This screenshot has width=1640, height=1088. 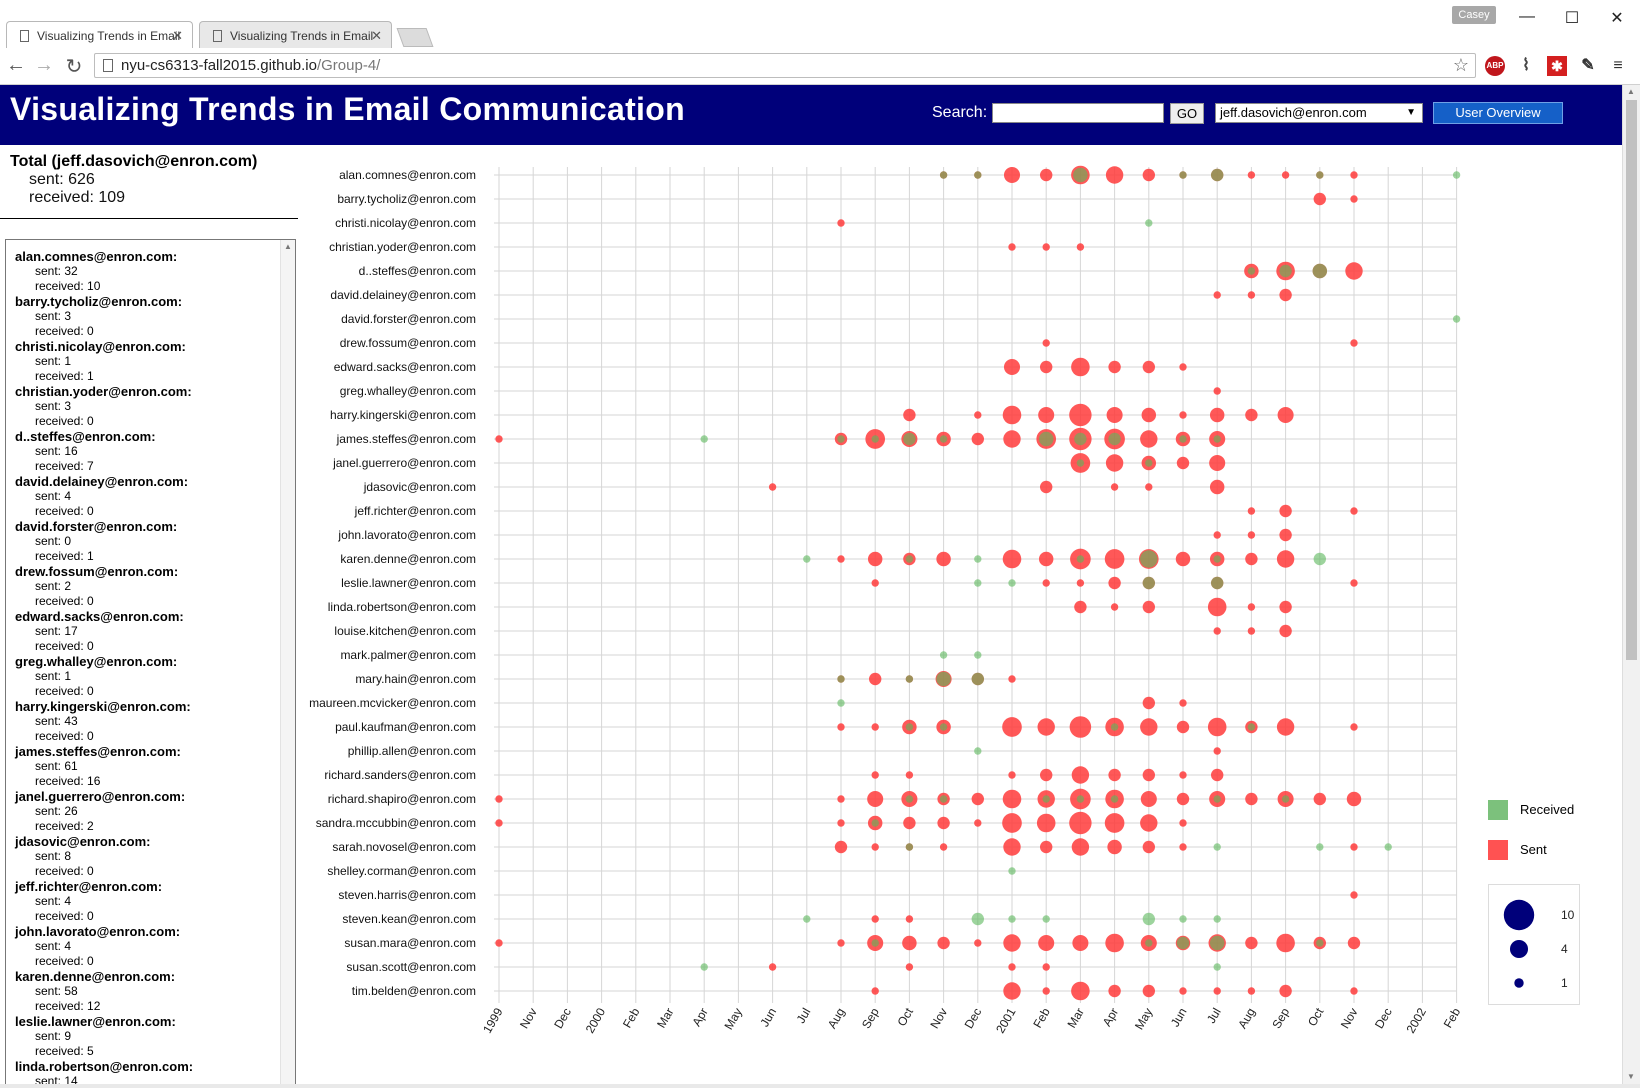 What do you see at coordinates (1631, 380) in the screenshot?
I see `scrollbar-thumb` at bounding box center [1631, 380].